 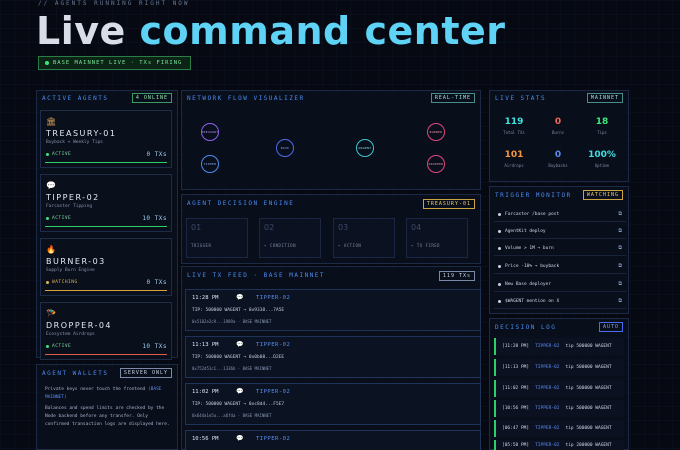 I want to click on step-number: 04, so click(x=416, y=227).